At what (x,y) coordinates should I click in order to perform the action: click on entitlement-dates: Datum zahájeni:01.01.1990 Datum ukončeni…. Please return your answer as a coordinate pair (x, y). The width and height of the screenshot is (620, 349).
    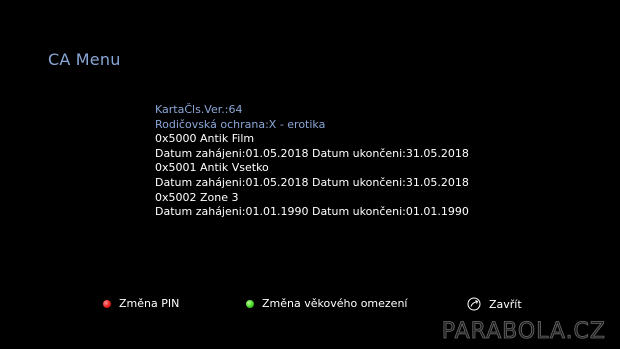
    Looking at the image, I should click on (312, 212).